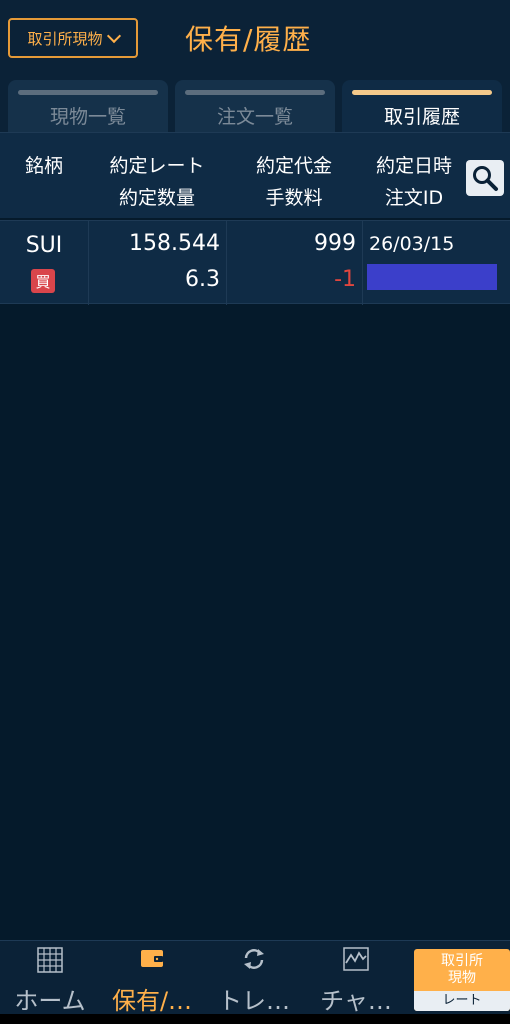  I want to click on tab-spot-list: 現物一覧, so click(88, 106).